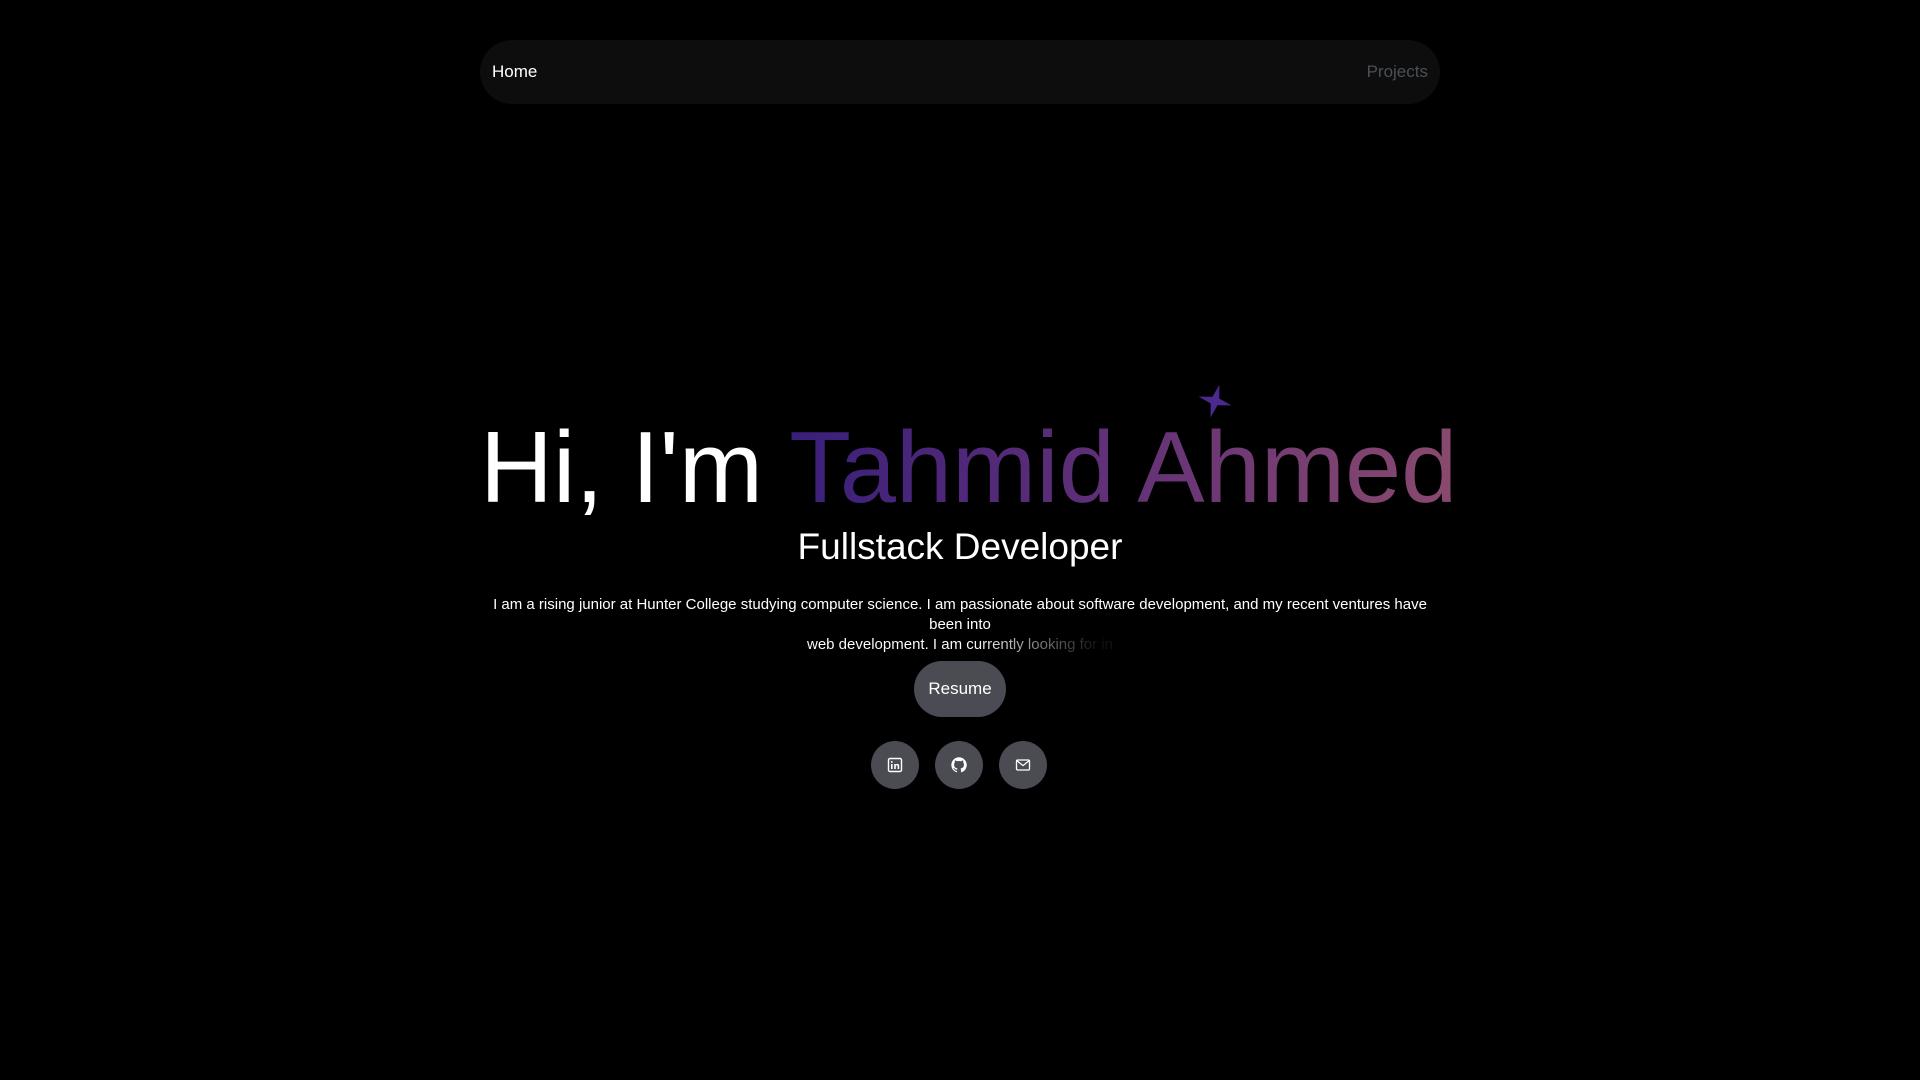  I want to click on linkedin-icon, so click(895, 765).